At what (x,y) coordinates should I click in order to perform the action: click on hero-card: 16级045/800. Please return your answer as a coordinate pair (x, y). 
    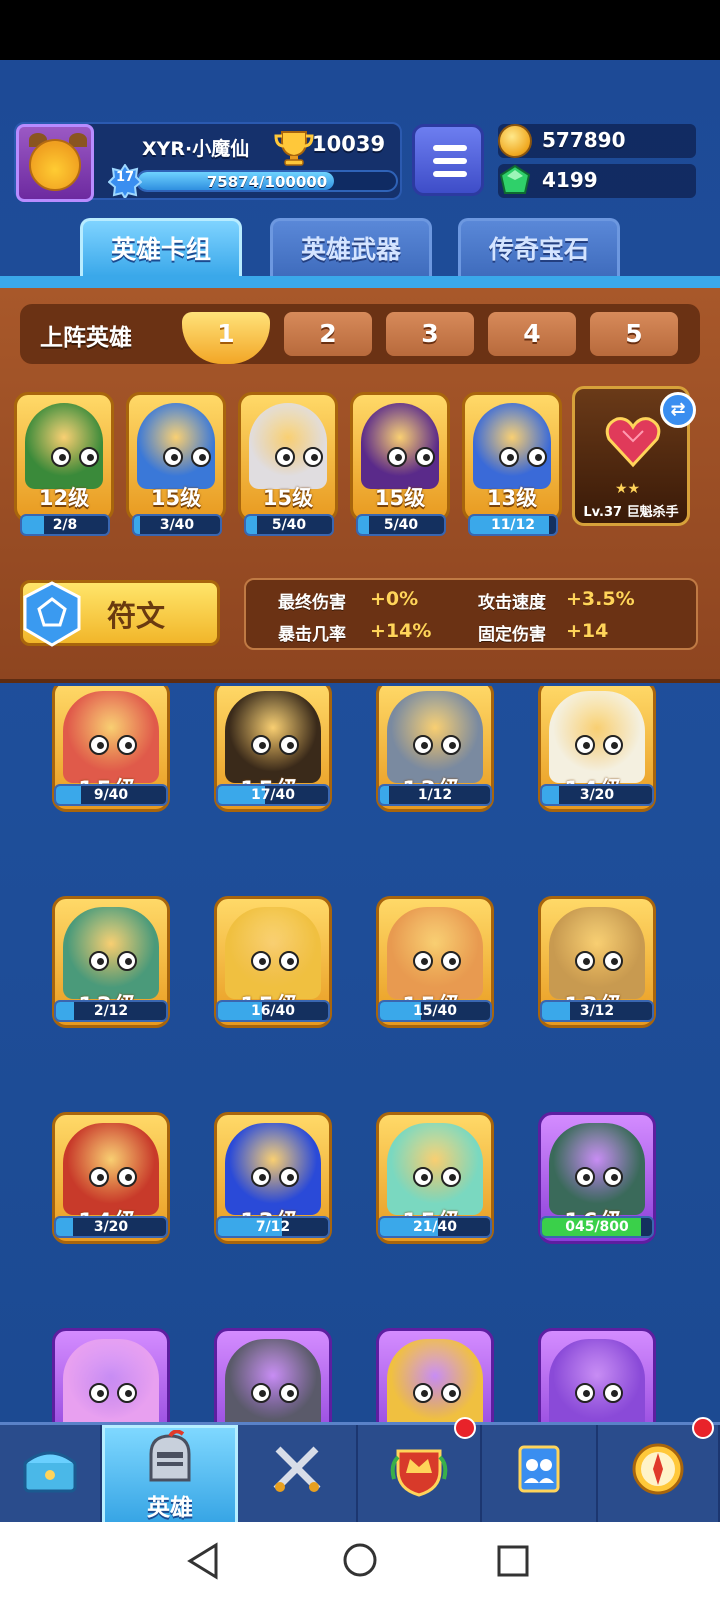
    Looking at the image, I should click on (598, 1176).